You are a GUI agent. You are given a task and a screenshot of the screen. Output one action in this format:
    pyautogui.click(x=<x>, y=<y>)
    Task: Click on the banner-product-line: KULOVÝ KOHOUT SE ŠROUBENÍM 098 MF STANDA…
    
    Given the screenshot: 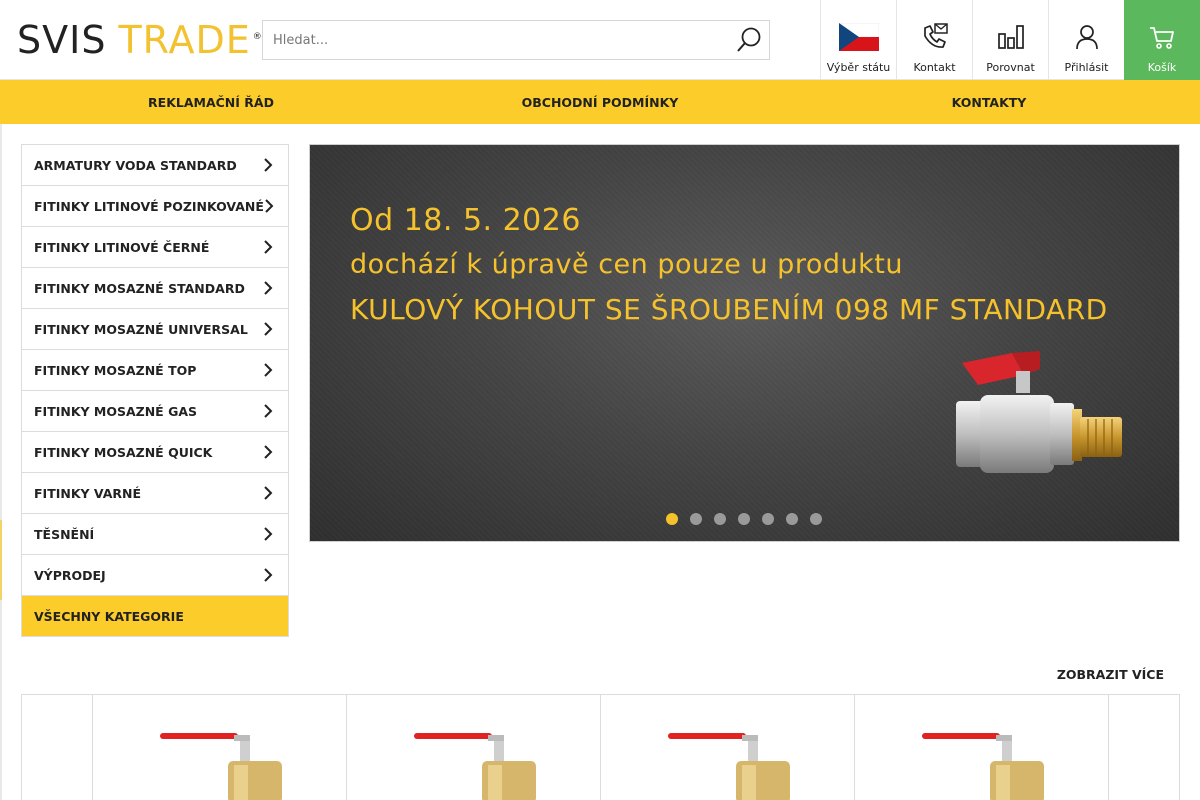 What is the action you would take?
    pyautogui.click(x=729, y=309)
    